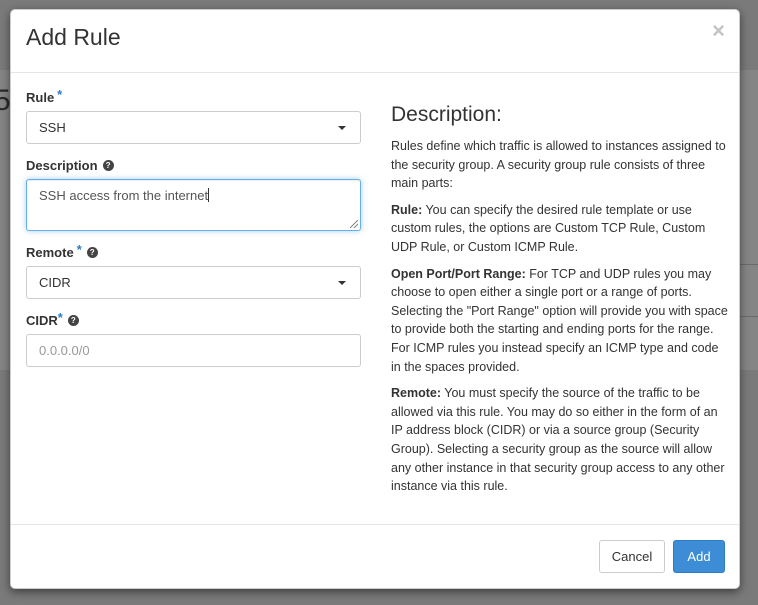 Image resolution: width=758 pixels, height=605 pixels. Describe the element at coordinates (699, 556) in the screenshot. I see `add-button: Add` at that location.